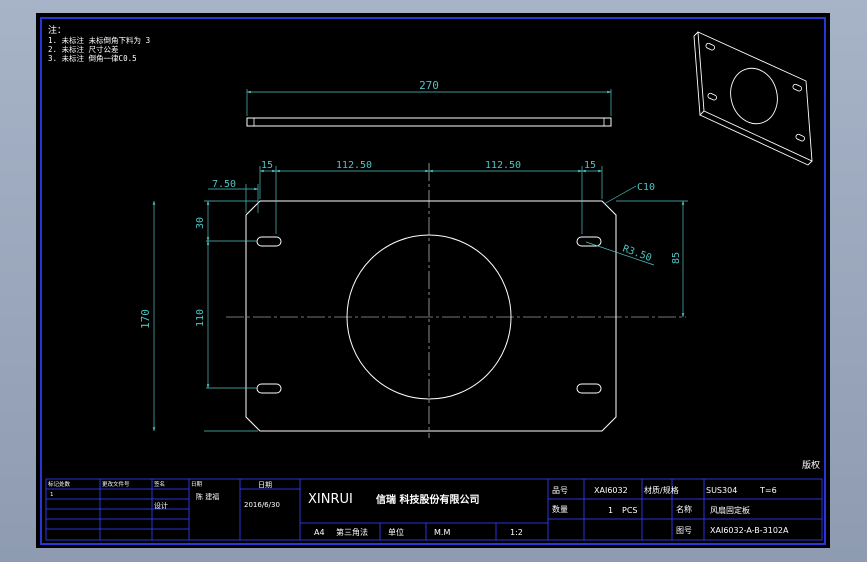  What do you see at coordinates (811, 465) in the screenshot?
I see `stamp-text: 版权` at bounding box center [811, 465].